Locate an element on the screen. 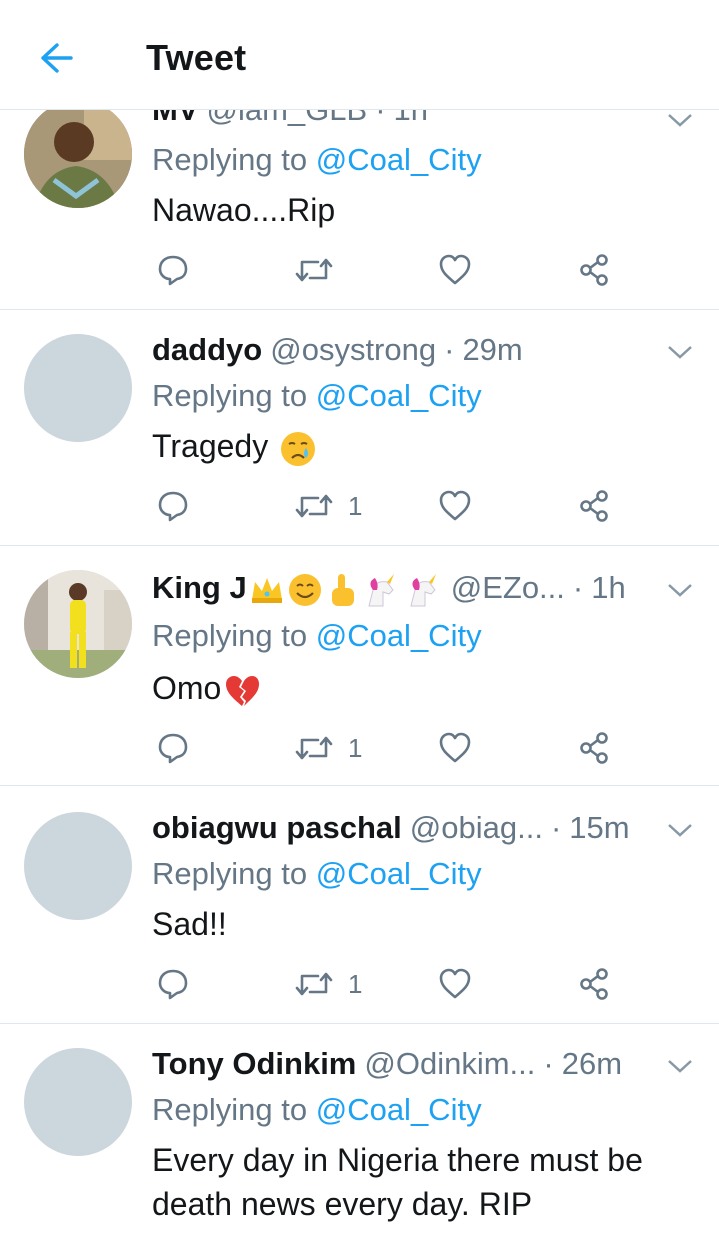  pointing-up-emoji is located at coordinates (342, 589).